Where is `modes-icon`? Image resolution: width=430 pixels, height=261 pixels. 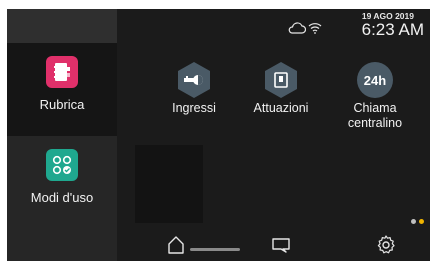
modes-icon is located at coordinates (62, 165).